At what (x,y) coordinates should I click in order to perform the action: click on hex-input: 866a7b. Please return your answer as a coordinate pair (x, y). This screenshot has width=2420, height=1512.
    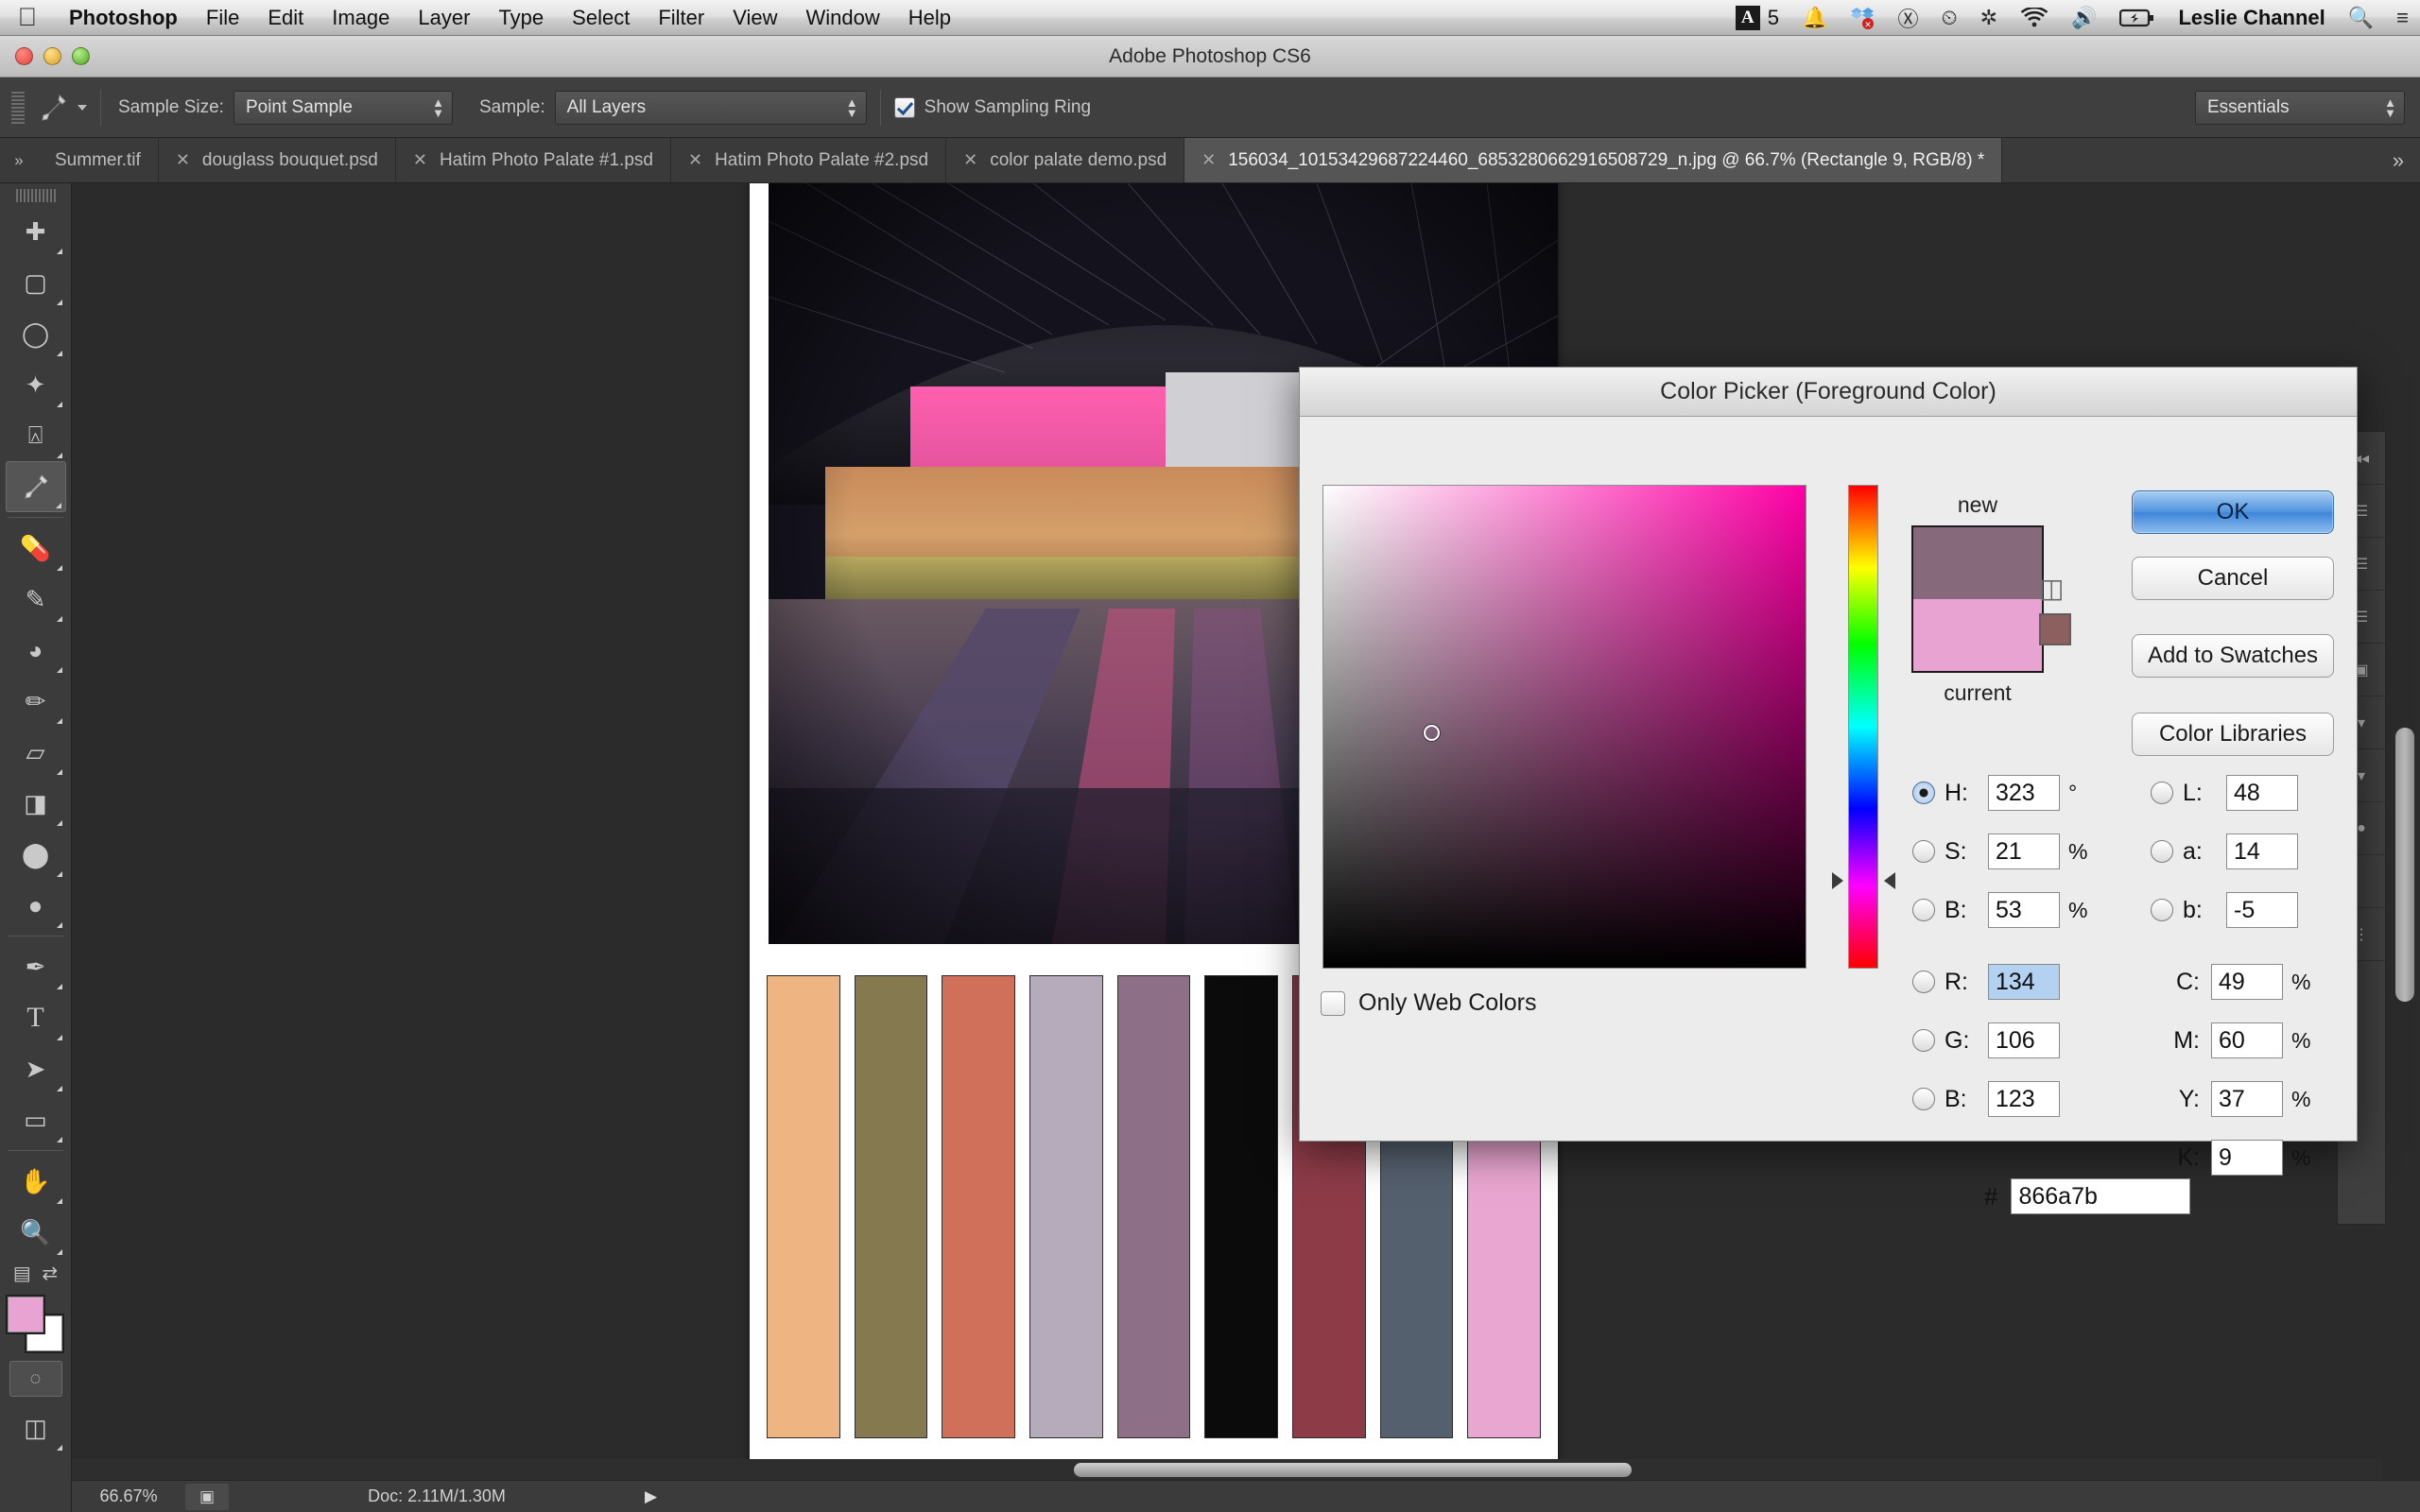
    Looking at the image, I should click on (2101, 1196).